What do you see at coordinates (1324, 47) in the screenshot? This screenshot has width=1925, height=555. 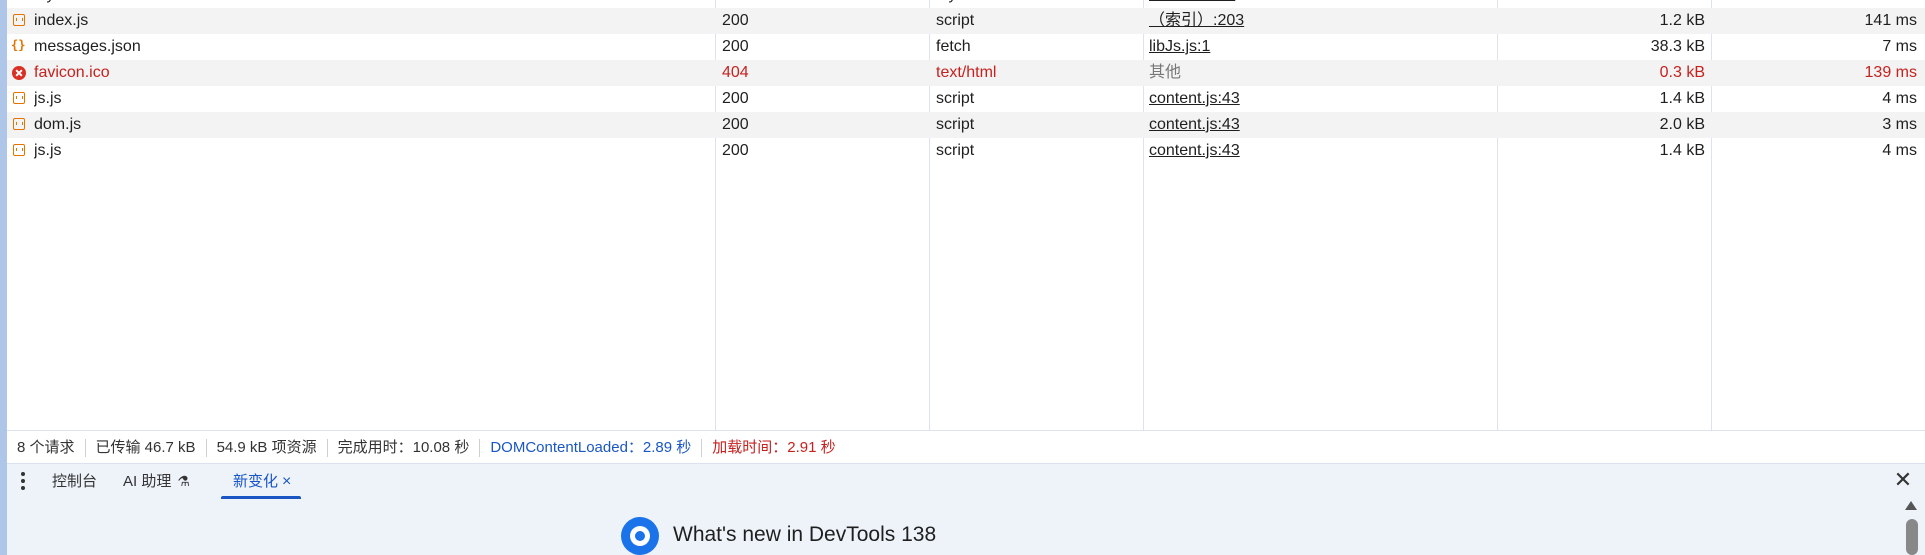 I see `request-initiator: libJs.js:1` at bounding box center [1324, 47].